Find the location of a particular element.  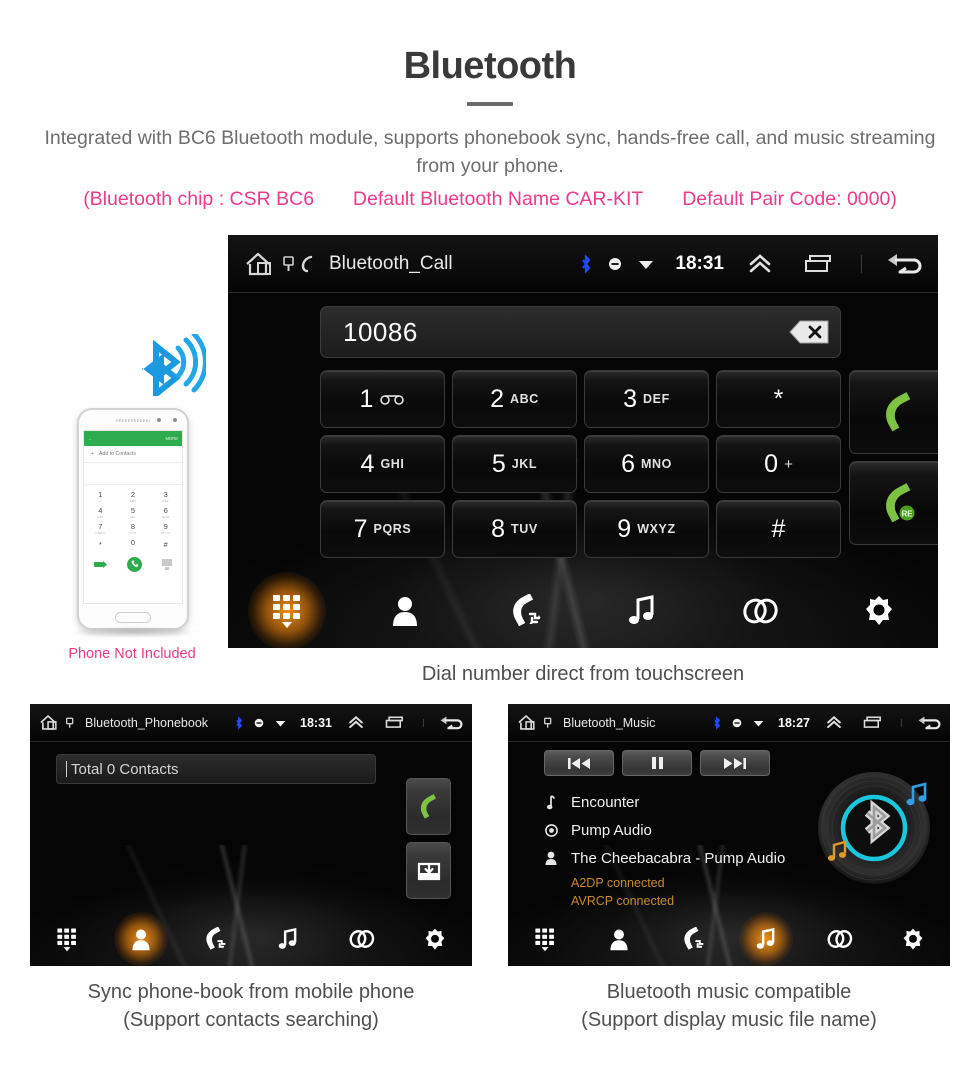

key-8: 8 TUV is located at coordinates (514, 529).